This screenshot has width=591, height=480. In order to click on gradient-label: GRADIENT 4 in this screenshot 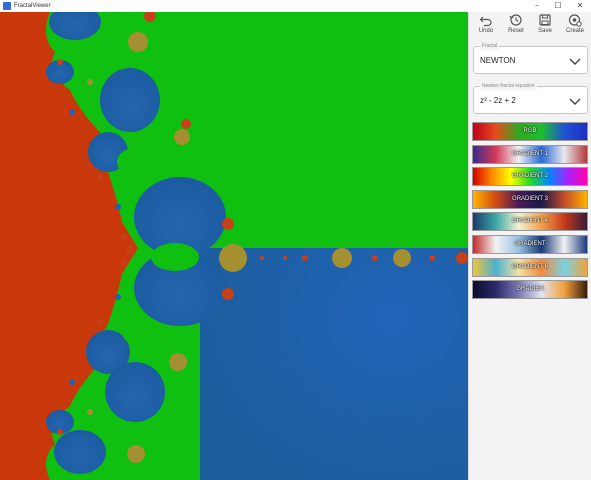, I will do `click(530, 221)`.